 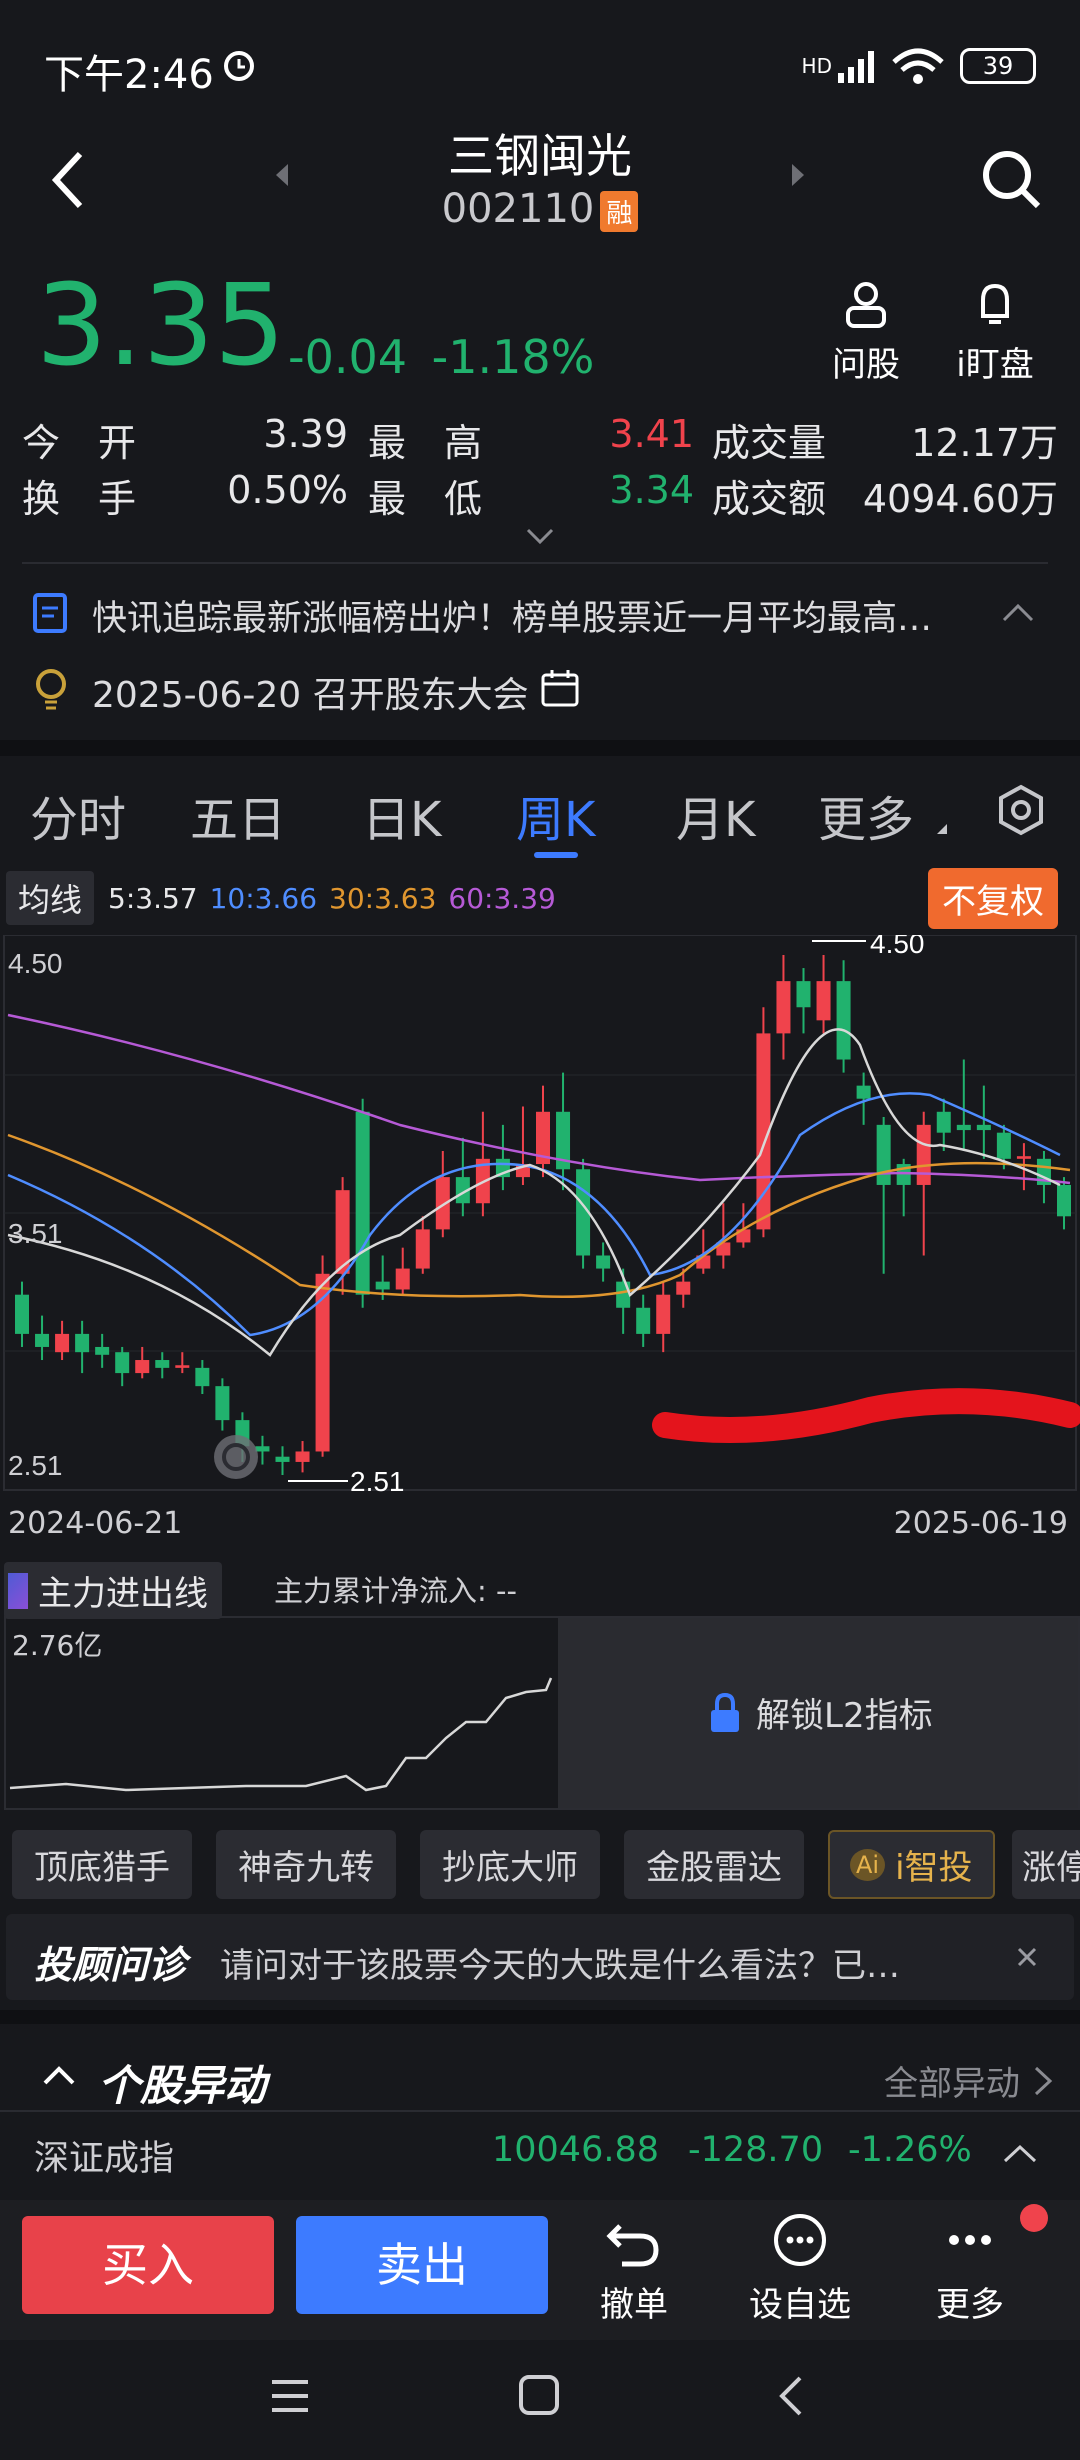 I want to click on tool-top-bottom: 顶底猎手, so click(x=102, y=1864).